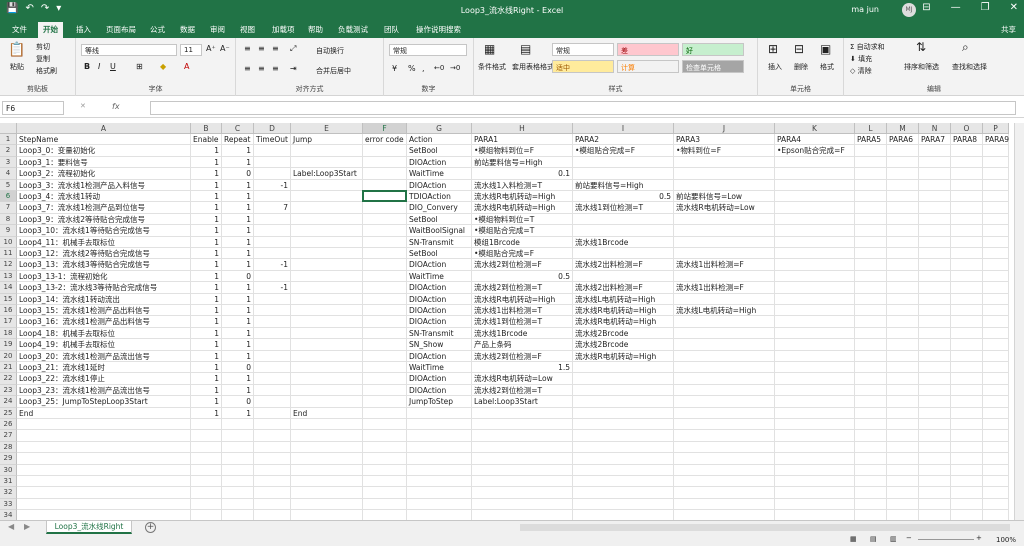  What do you see at coordinates (206, 128) in the screenshot?
I see `column-header: B` at bounding box center [206, 128].